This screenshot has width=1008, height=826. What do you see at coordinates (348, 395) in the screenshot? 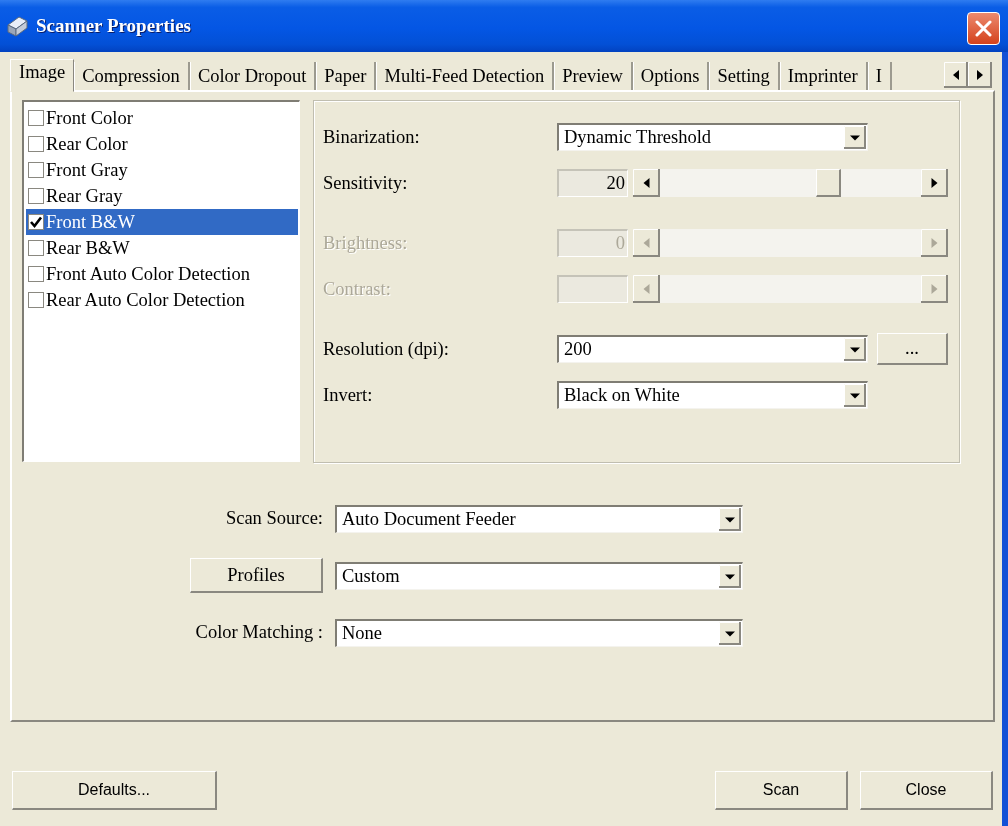
I see `setting-label: Invert:` at bounding box center [348, 395].